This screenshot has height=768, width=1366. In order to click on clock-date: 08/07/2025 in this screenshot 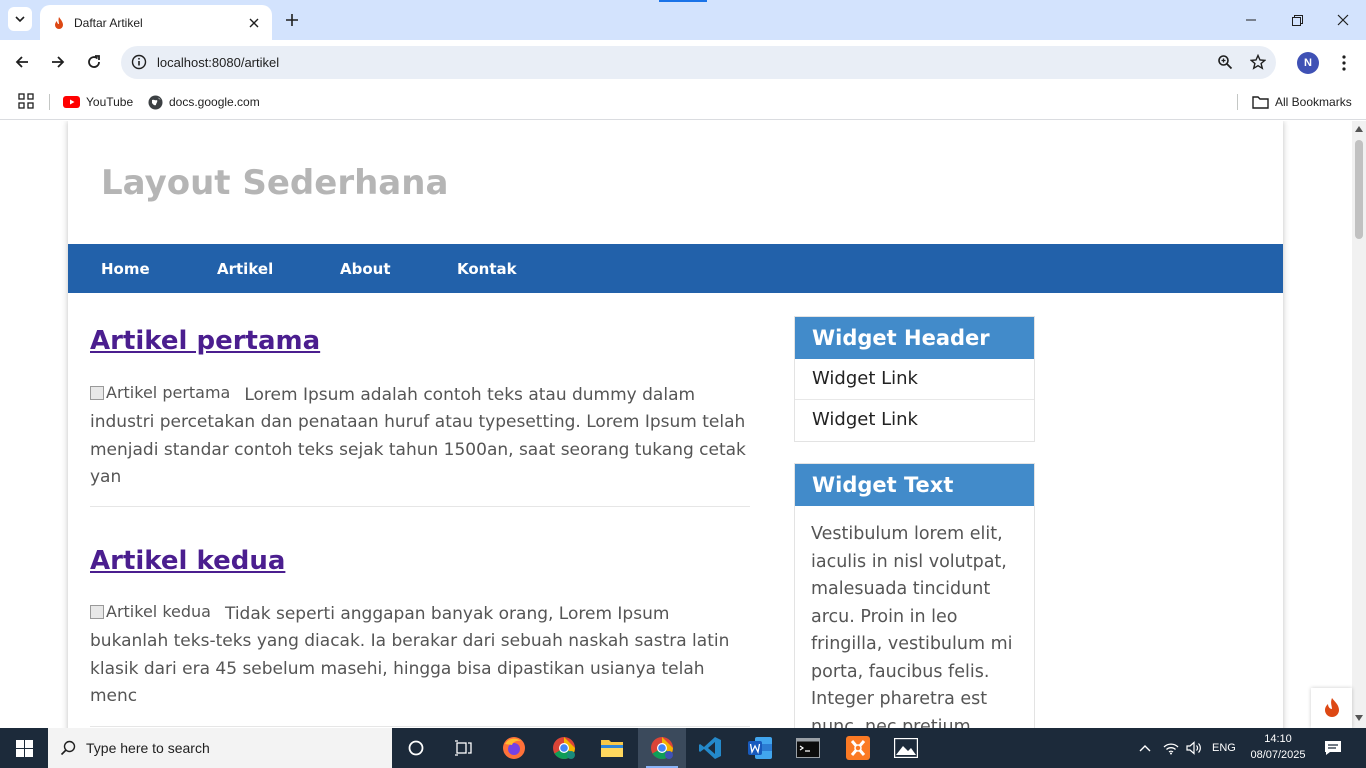, I will do `click(1278, 755)`.